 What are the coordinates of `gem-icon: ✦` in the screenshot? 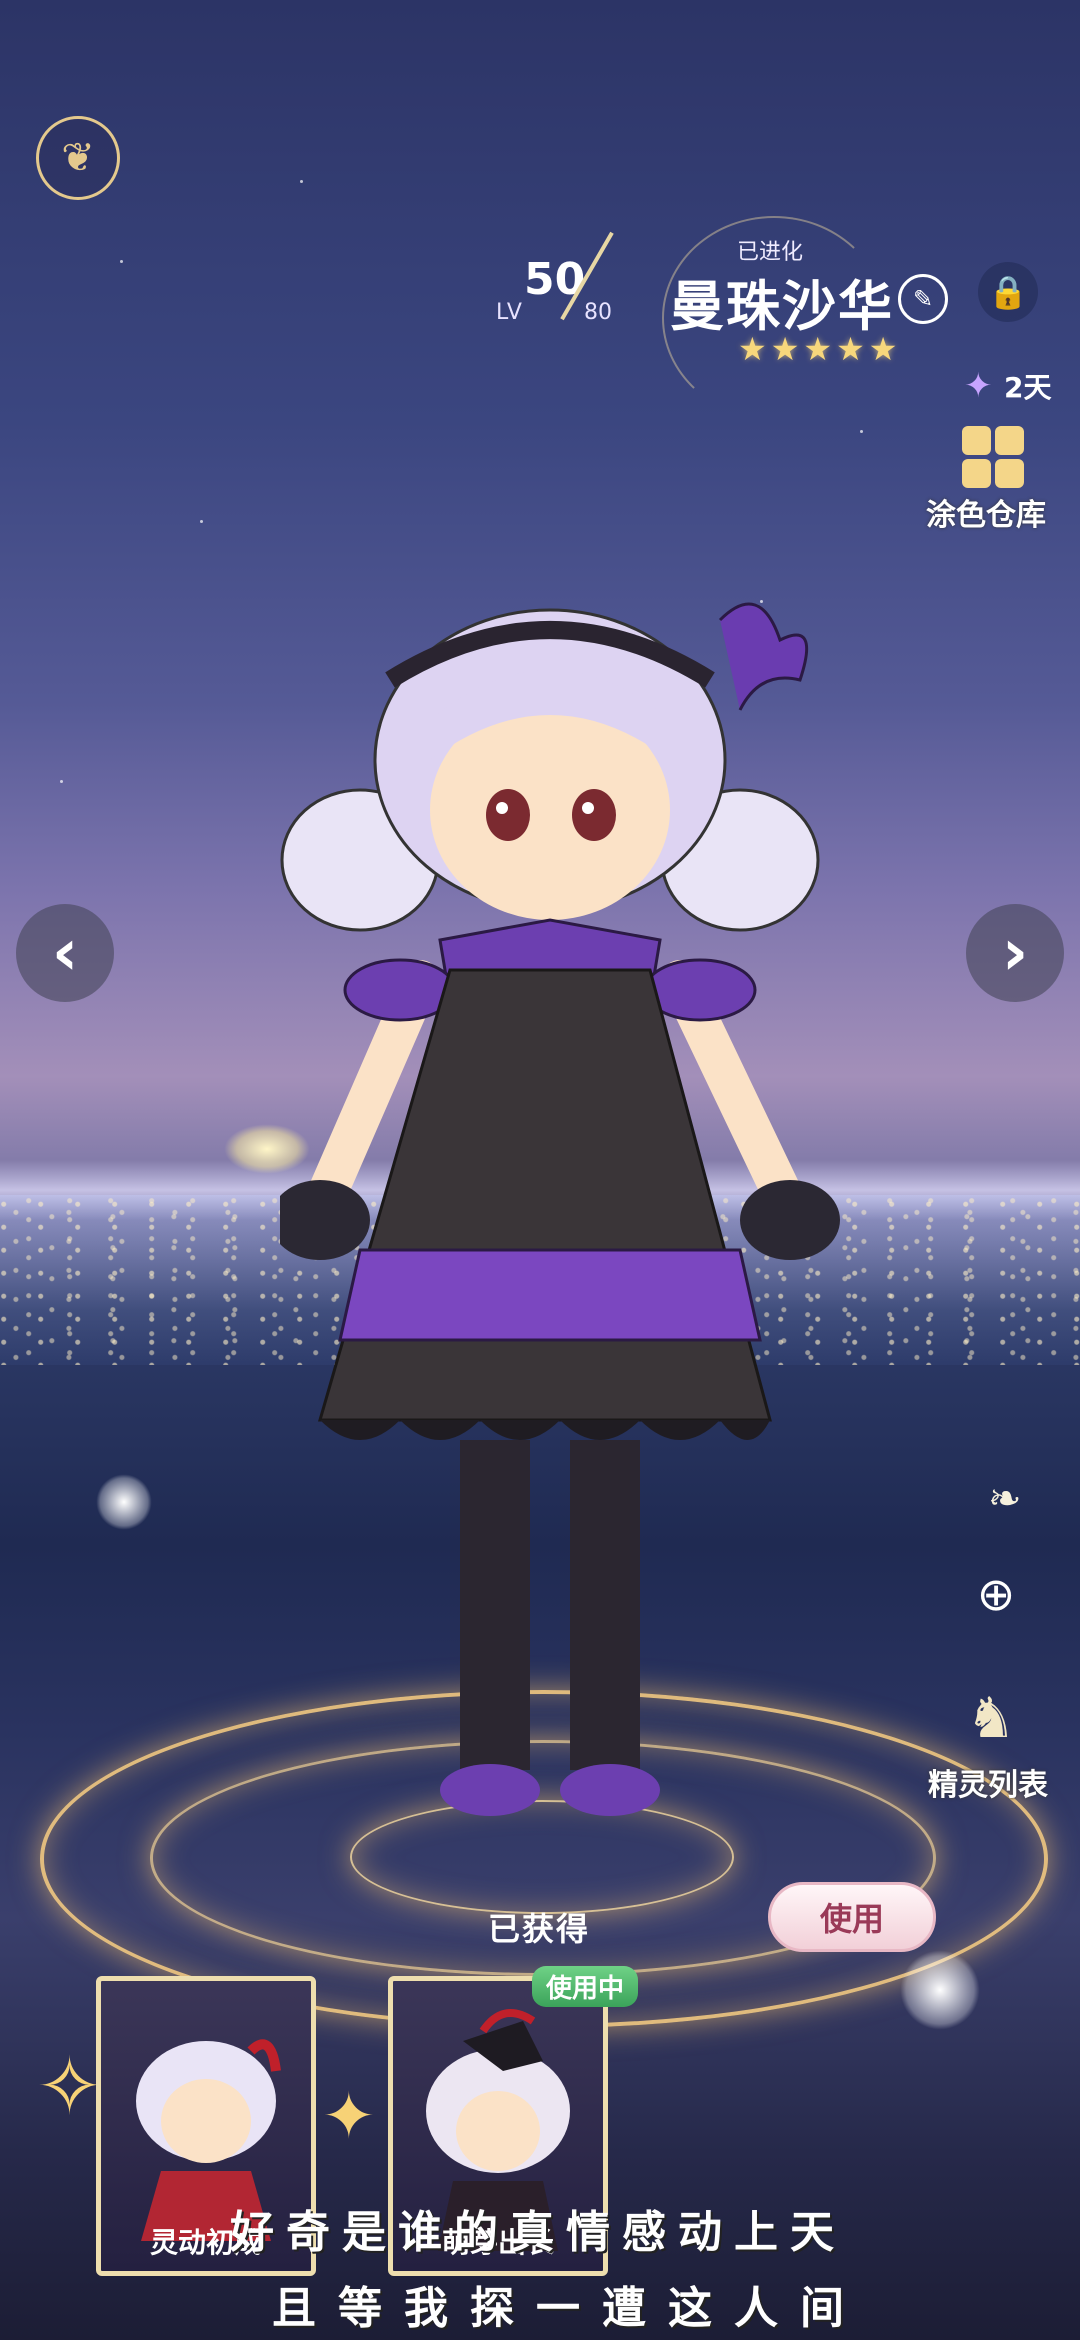 It's located at (978, 386).